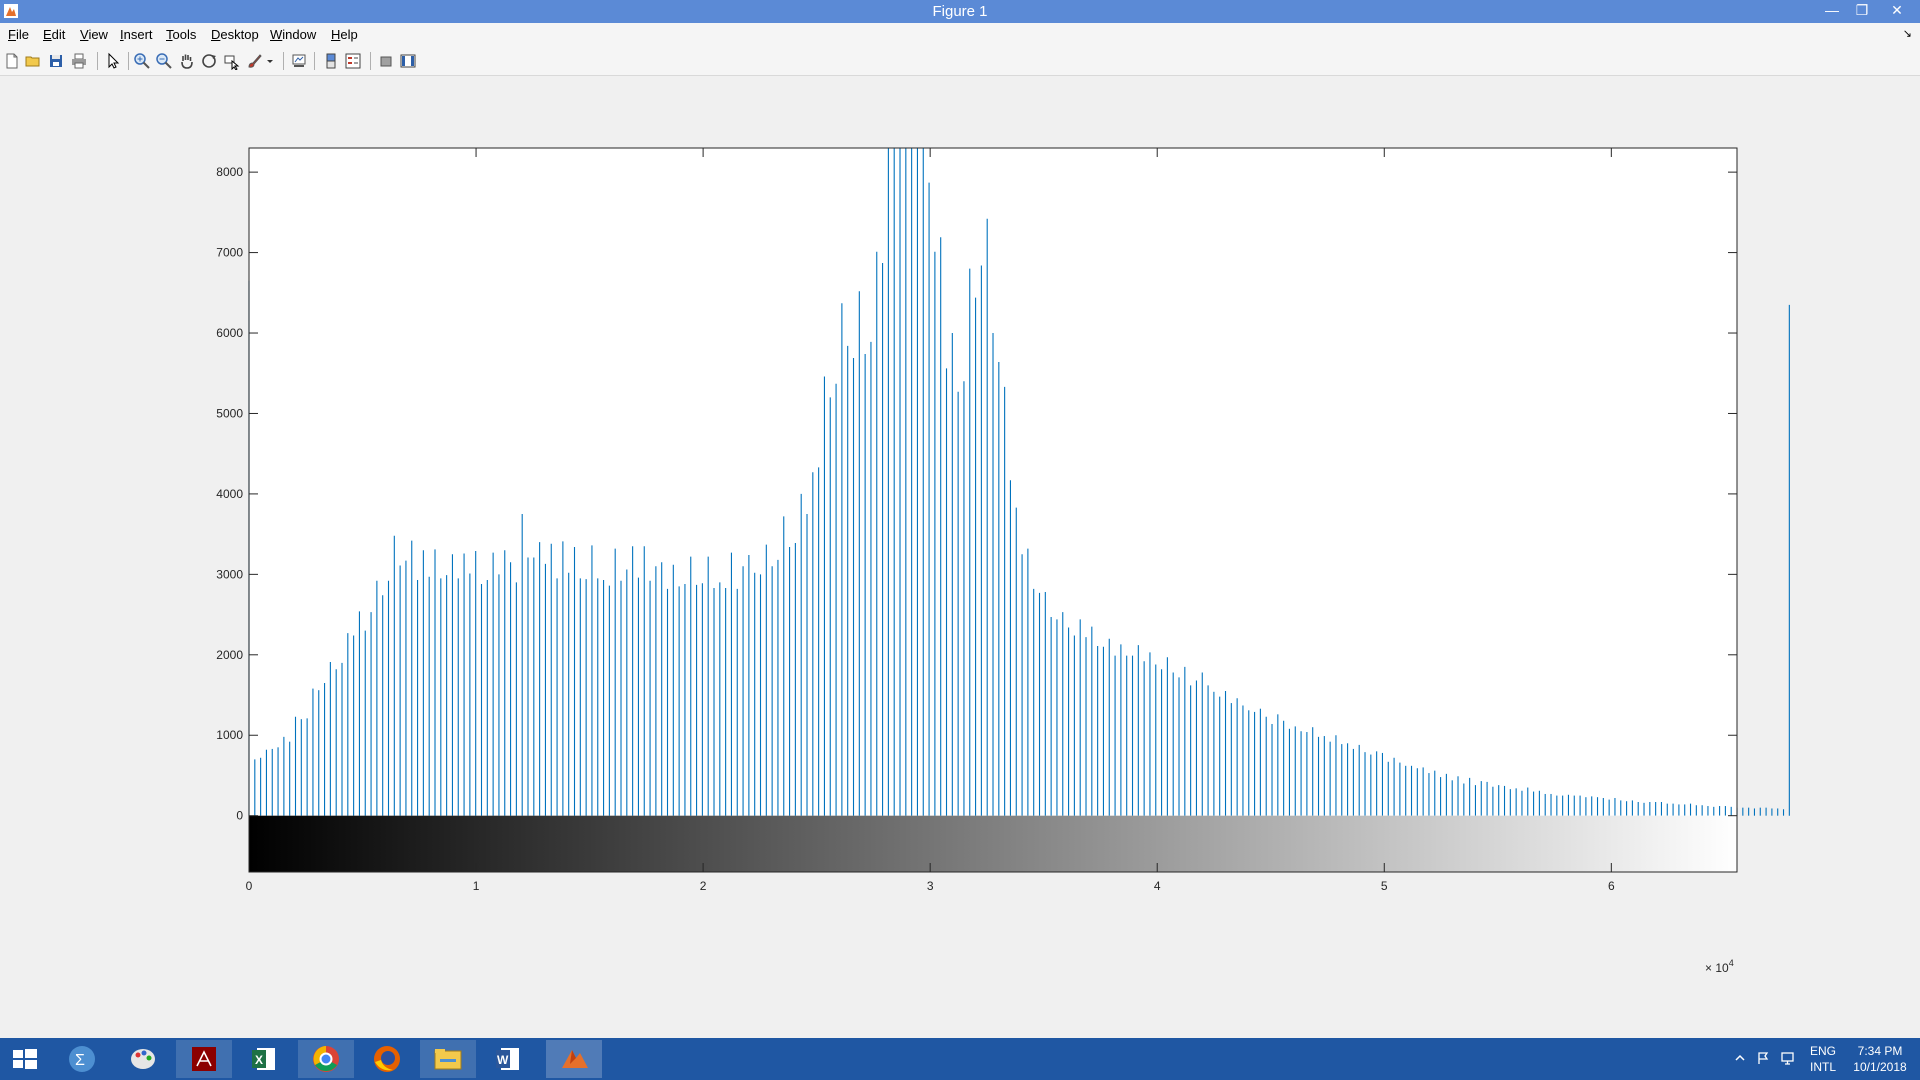  What do you see at coordinates (229, 172) in the screenshot?
I see `y-tick-label: 8000` at bounding box center [229, 172].